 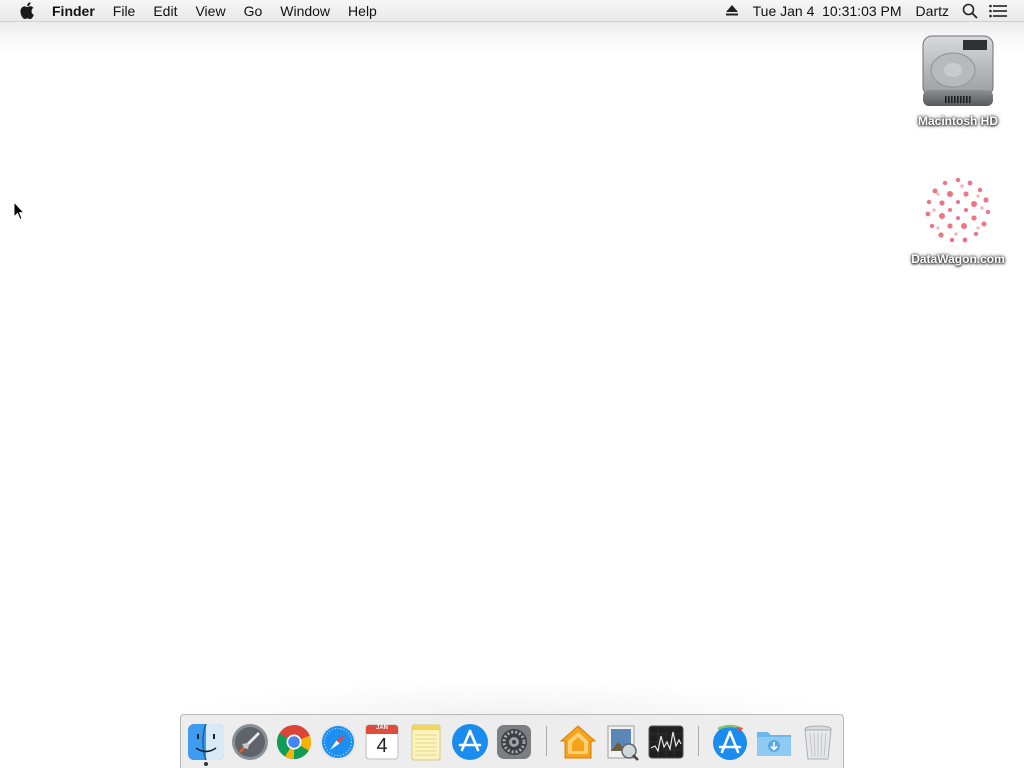 I want to click on dock-item-notes, so click(x=426, y=742).